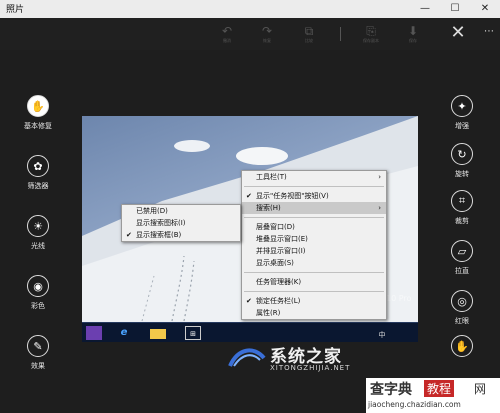  What do you see at coordinates (309, 31) in the screenshot?
I see `compare-icon: ⧉` at bounding box center [309, 31].